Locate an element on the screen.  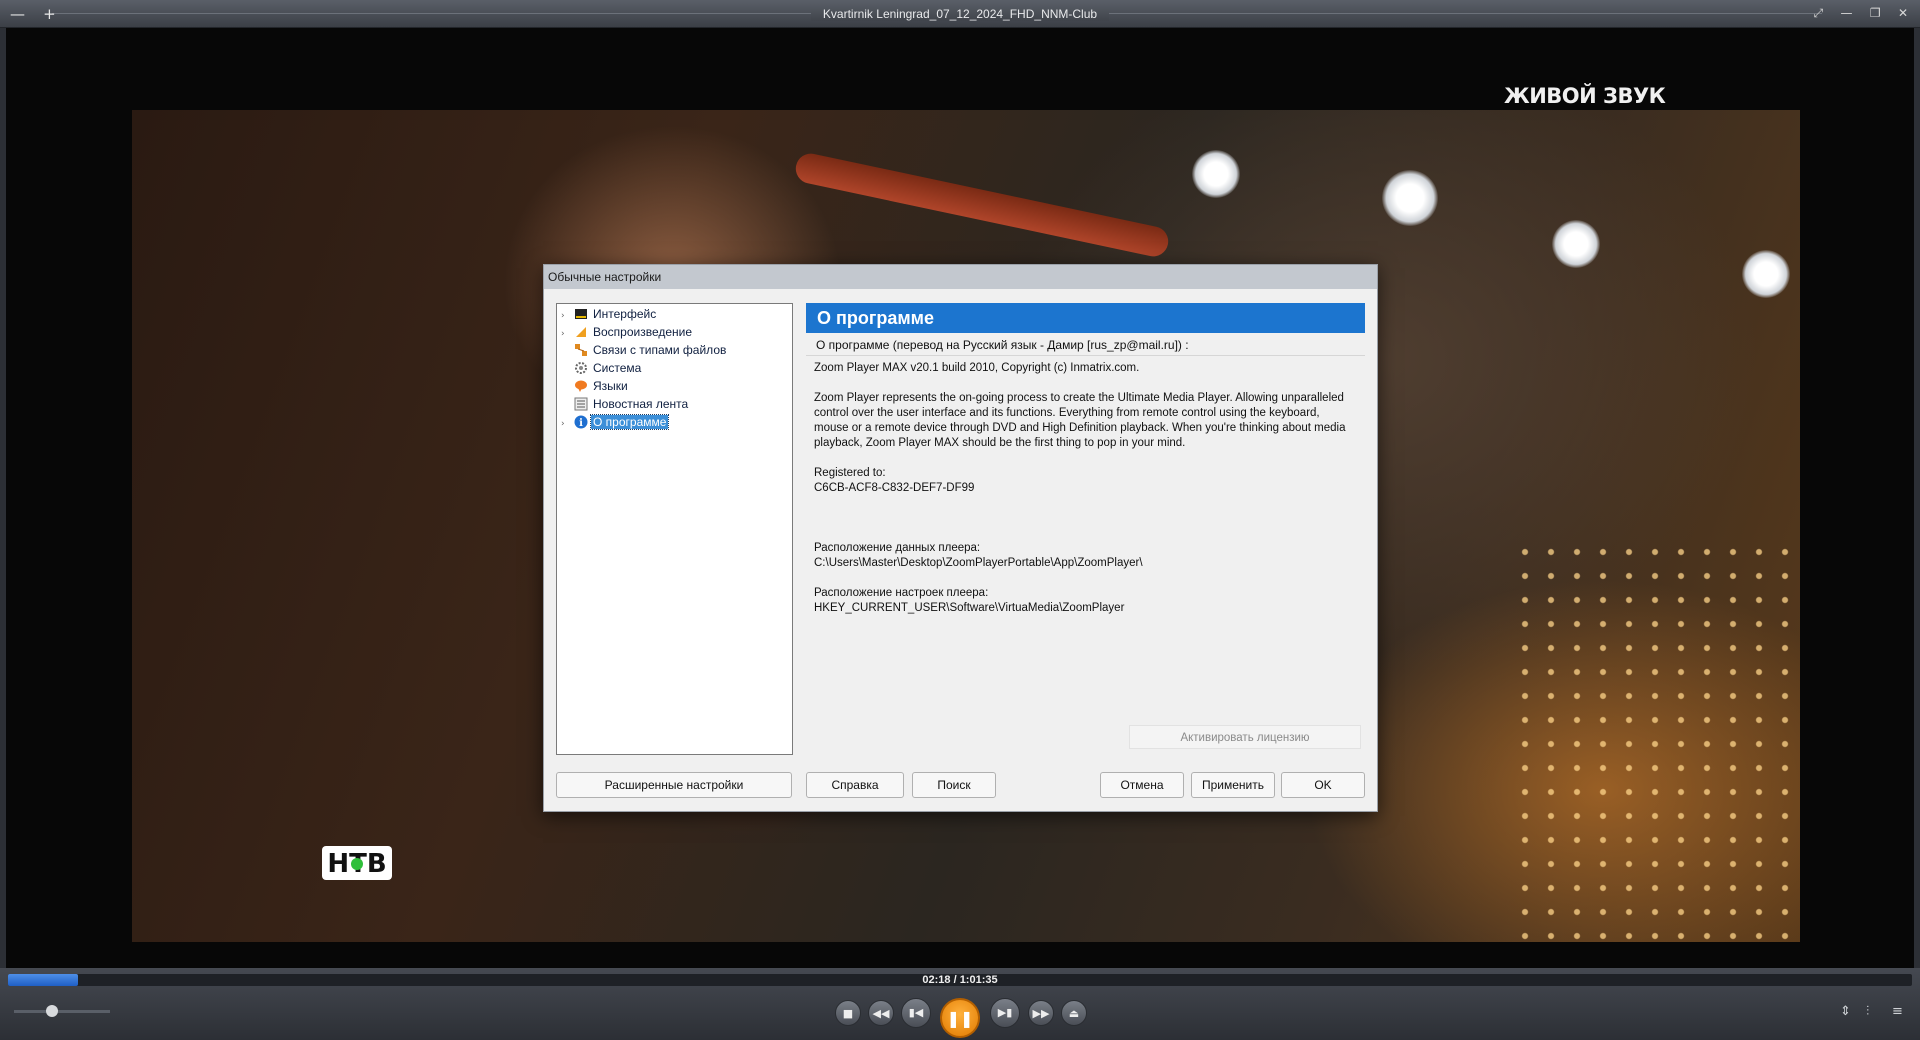
registration-key: C6CB-ACF8-C832-DEF7-DF99 is located at coordinates (894, 488).